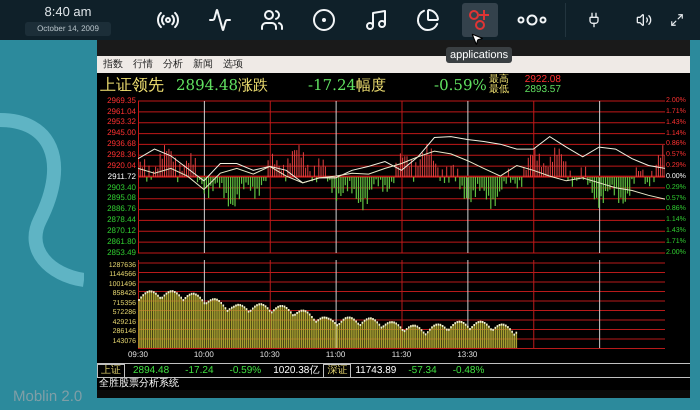 This screenshot has height=410, width=700. Describe the element at coordinates (122, 176) in the screenshot. I see `price-axis-label: 2911.72` at that location.